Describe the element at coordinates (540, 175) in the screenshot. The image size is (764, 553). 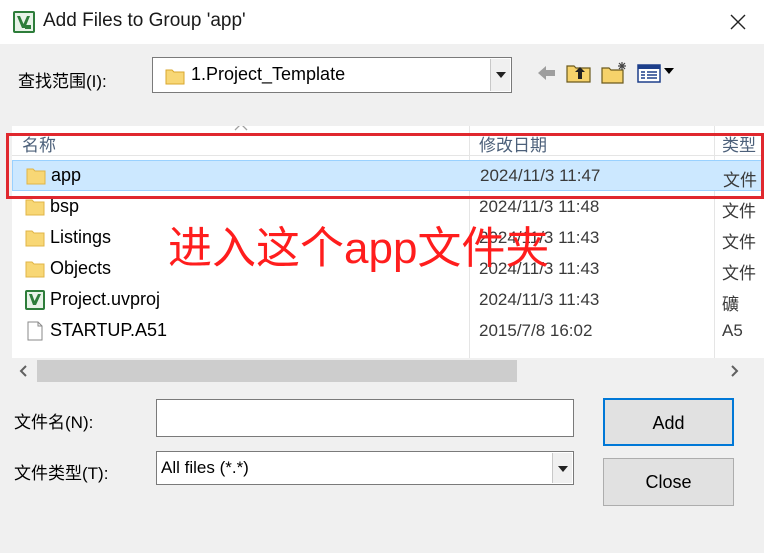
I see `file-date: 2024/11/3 11:47` at that location.